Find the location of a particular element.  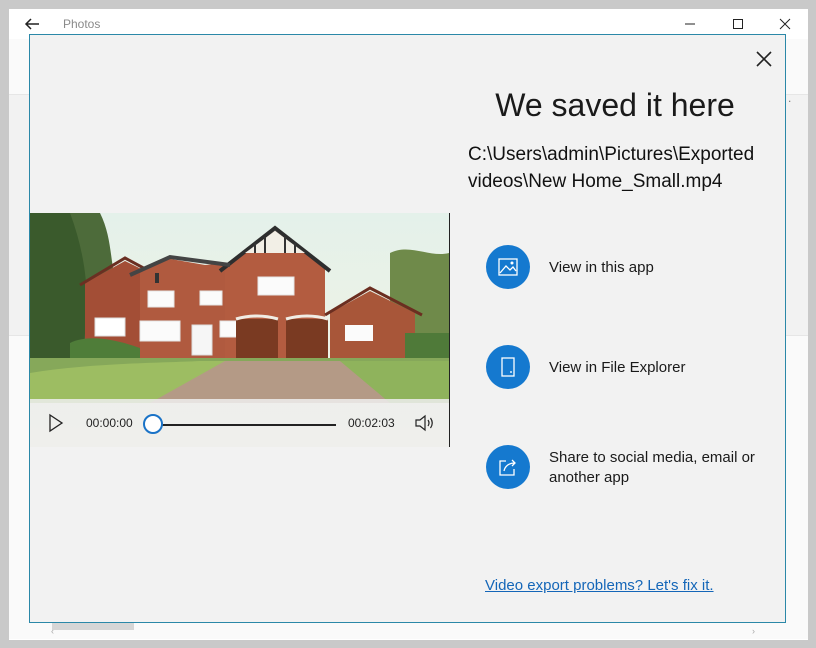

current-time: 00:00:00 is located at coordinates (109, 423).